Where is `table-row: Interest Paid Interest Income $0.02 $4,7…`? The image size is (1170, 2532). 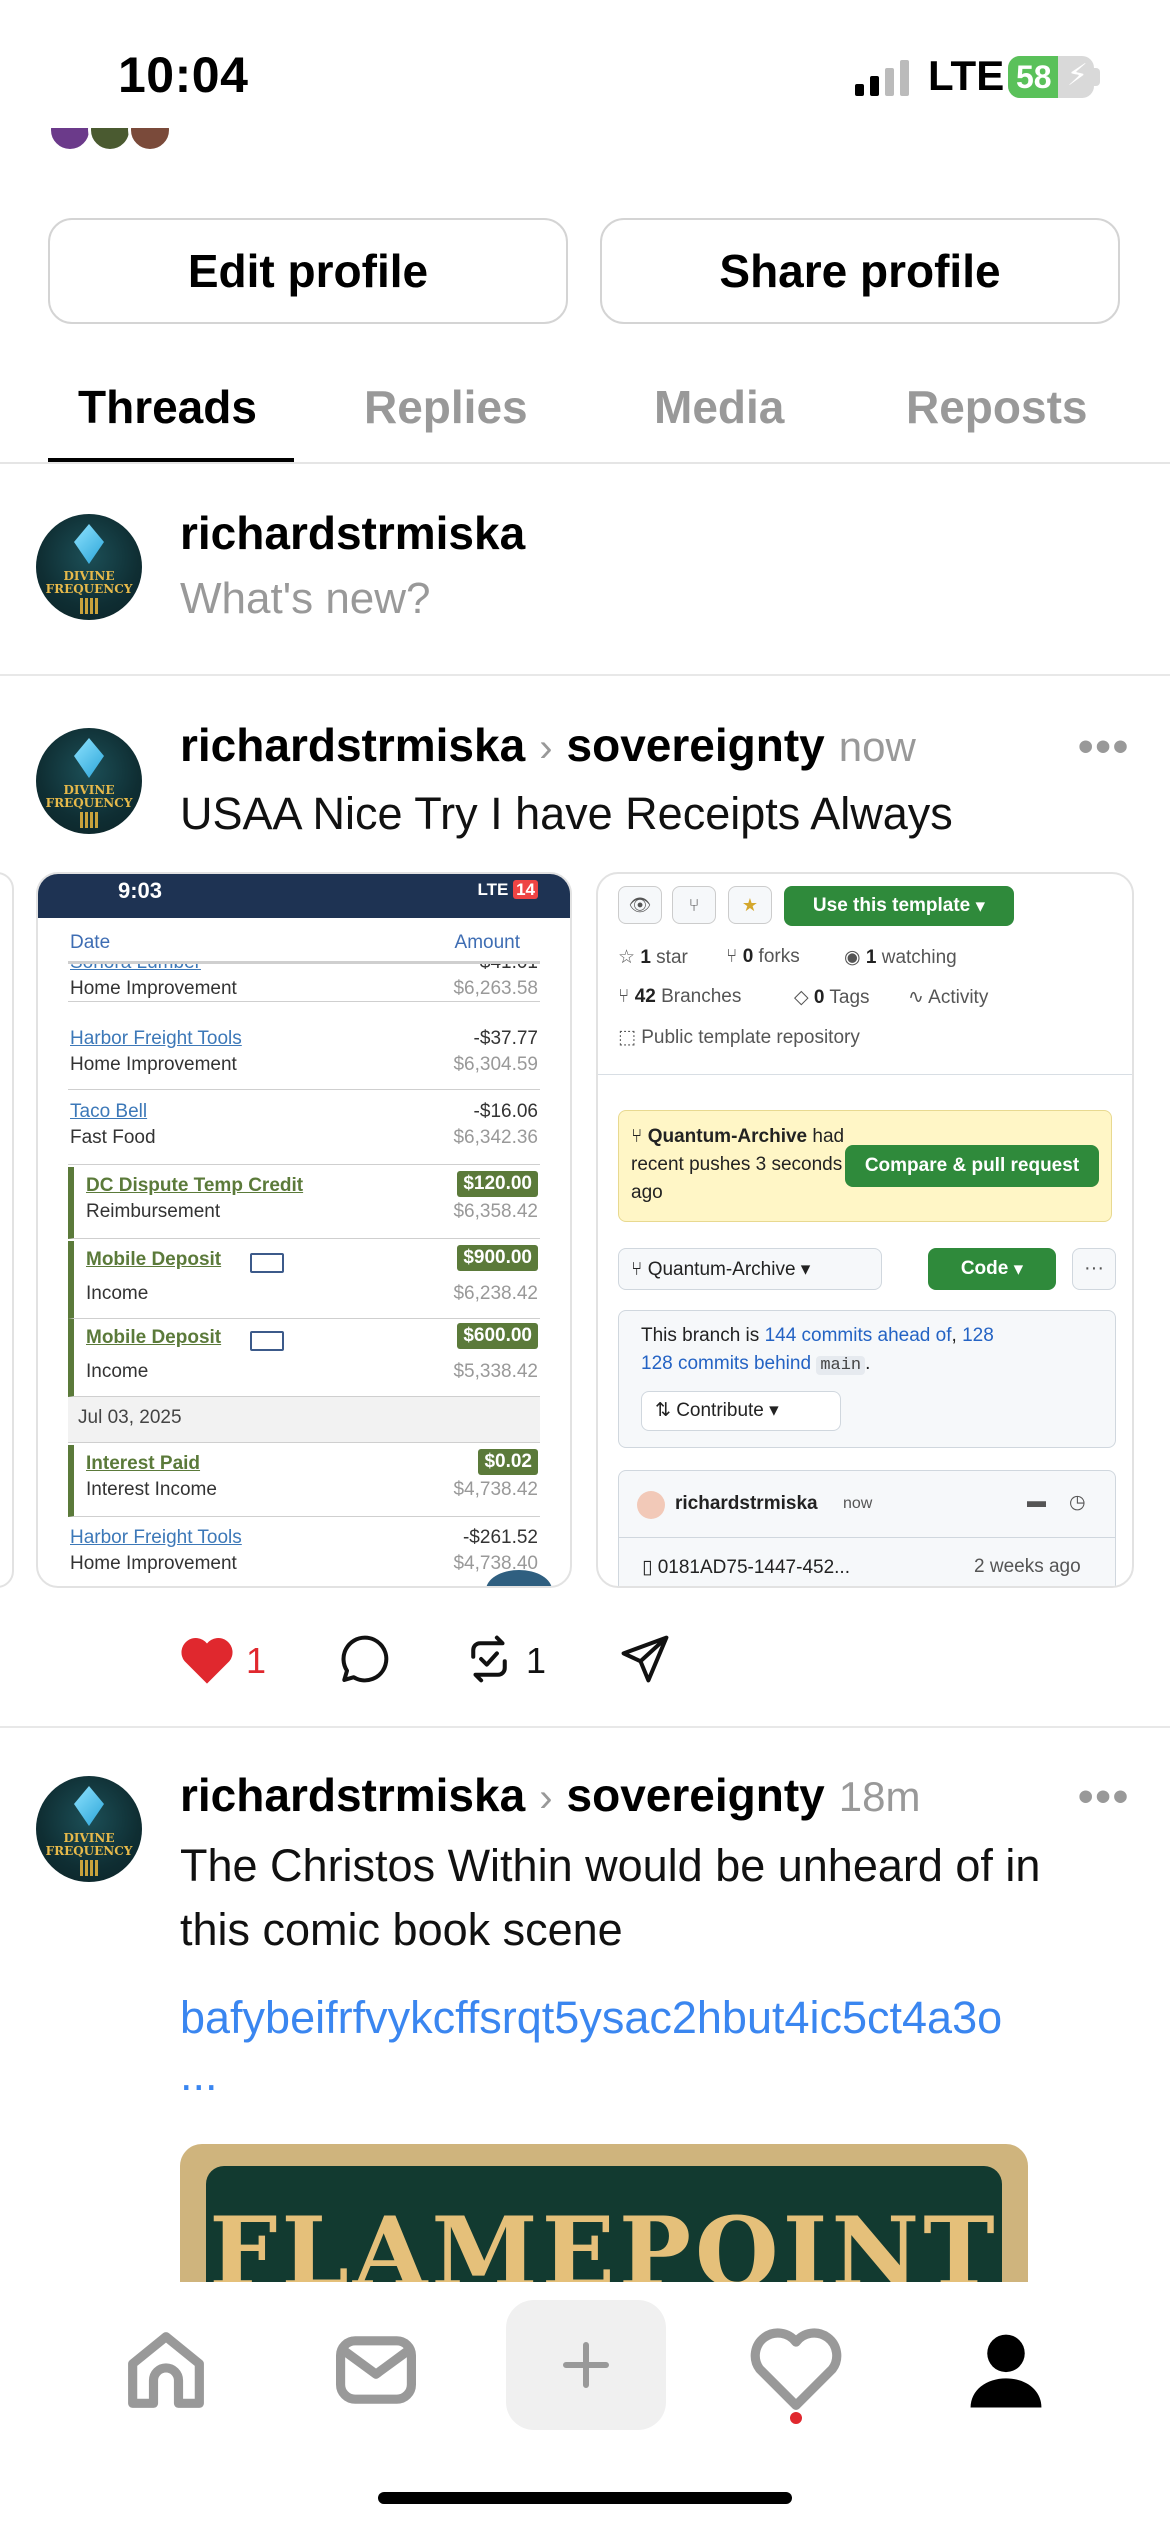
table-row: Interest Paid Interest Income $0.02 $4,7… is located at coordinates (304, 1481).